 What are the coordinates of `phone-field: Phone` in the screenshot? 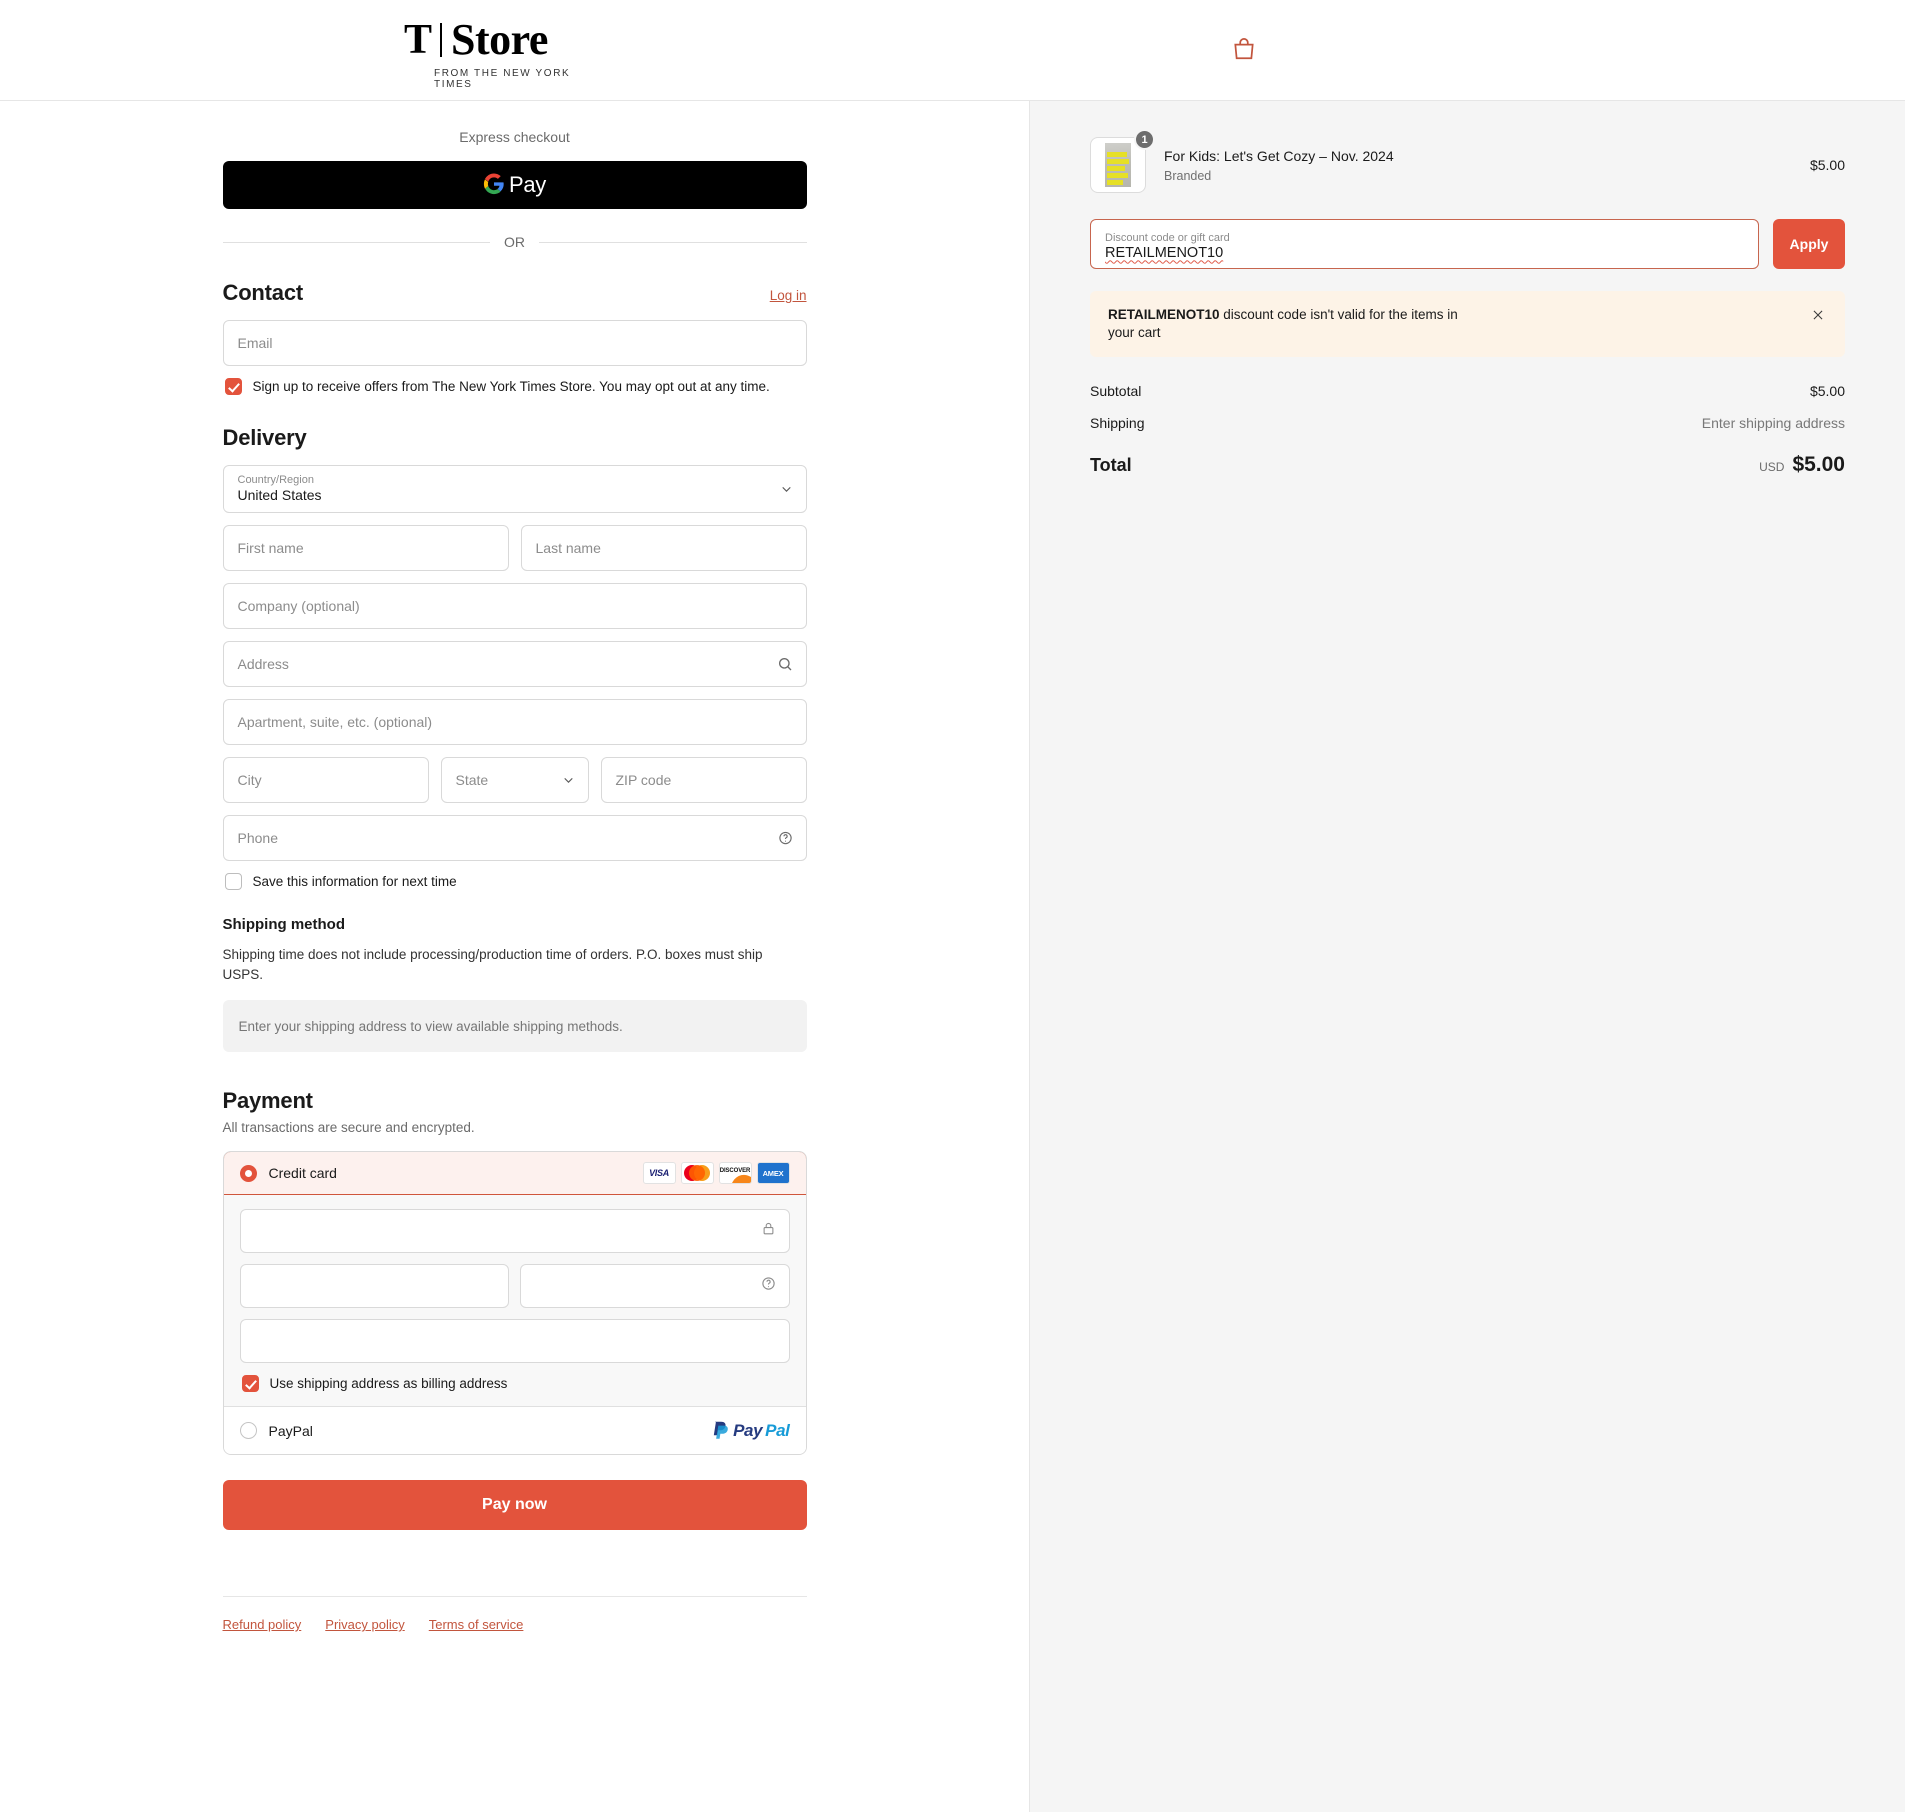 It's located at (514, 838).